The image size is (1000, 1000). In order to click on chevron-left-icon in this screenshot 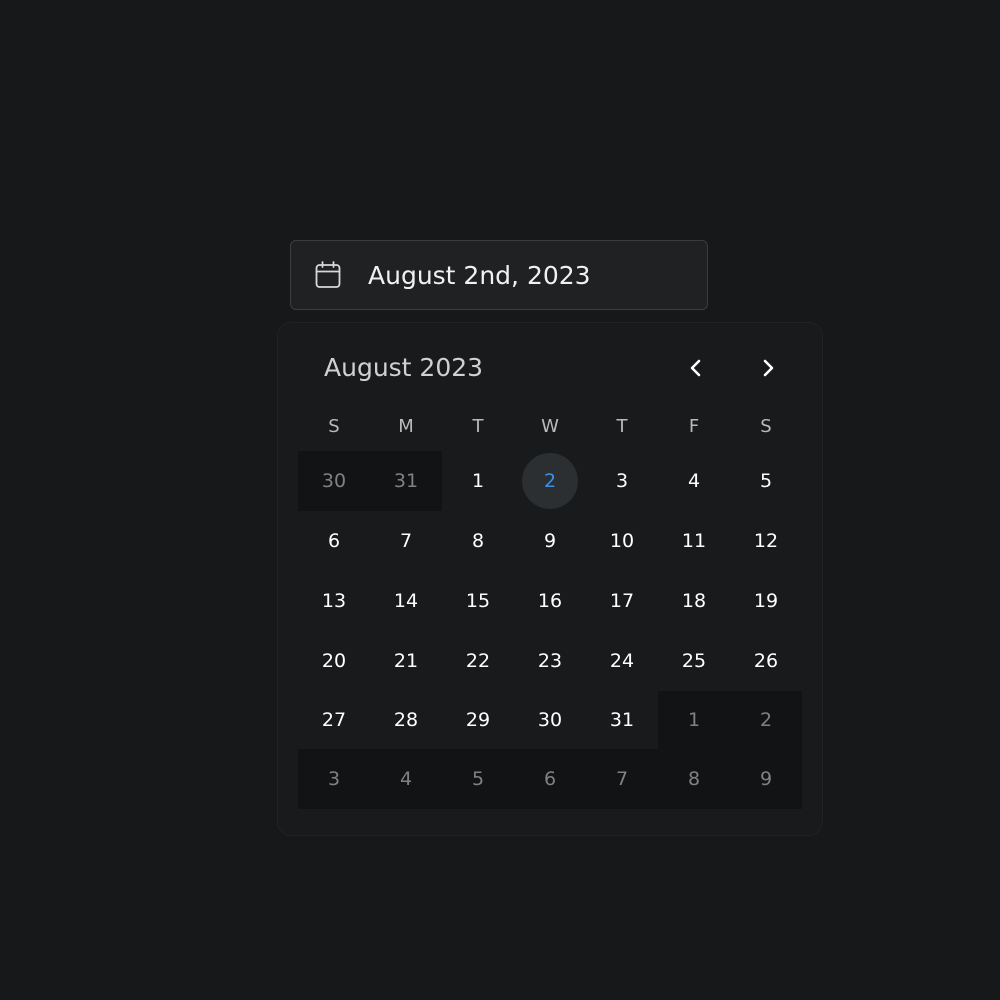, I will do `click(696, 370)`.